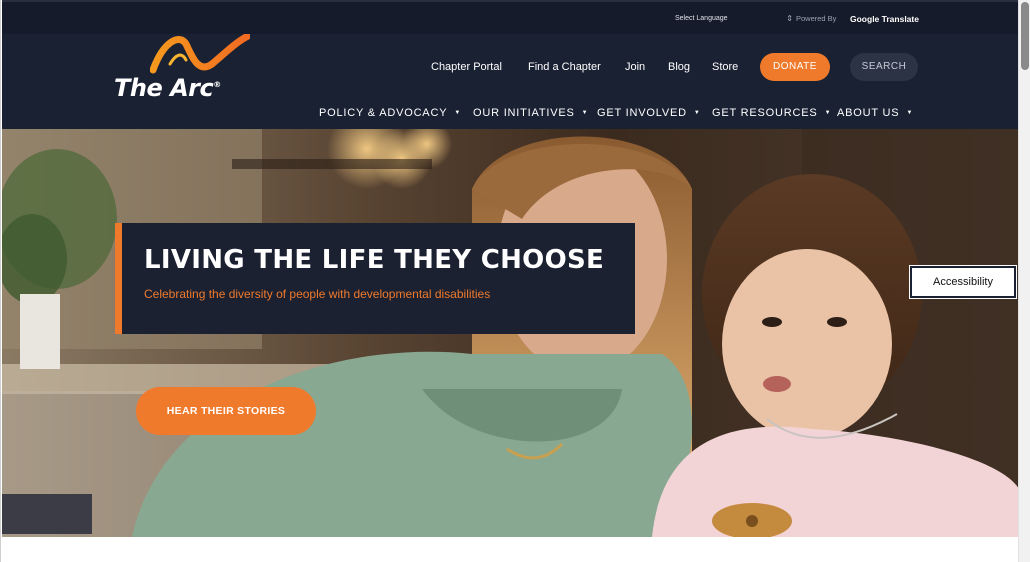 This screenshot has height=562, width=1030. What do you see at coordinates (725, 67) in the screenshot?
I see `util-link-store: Store` at bounding box center [725, 67].